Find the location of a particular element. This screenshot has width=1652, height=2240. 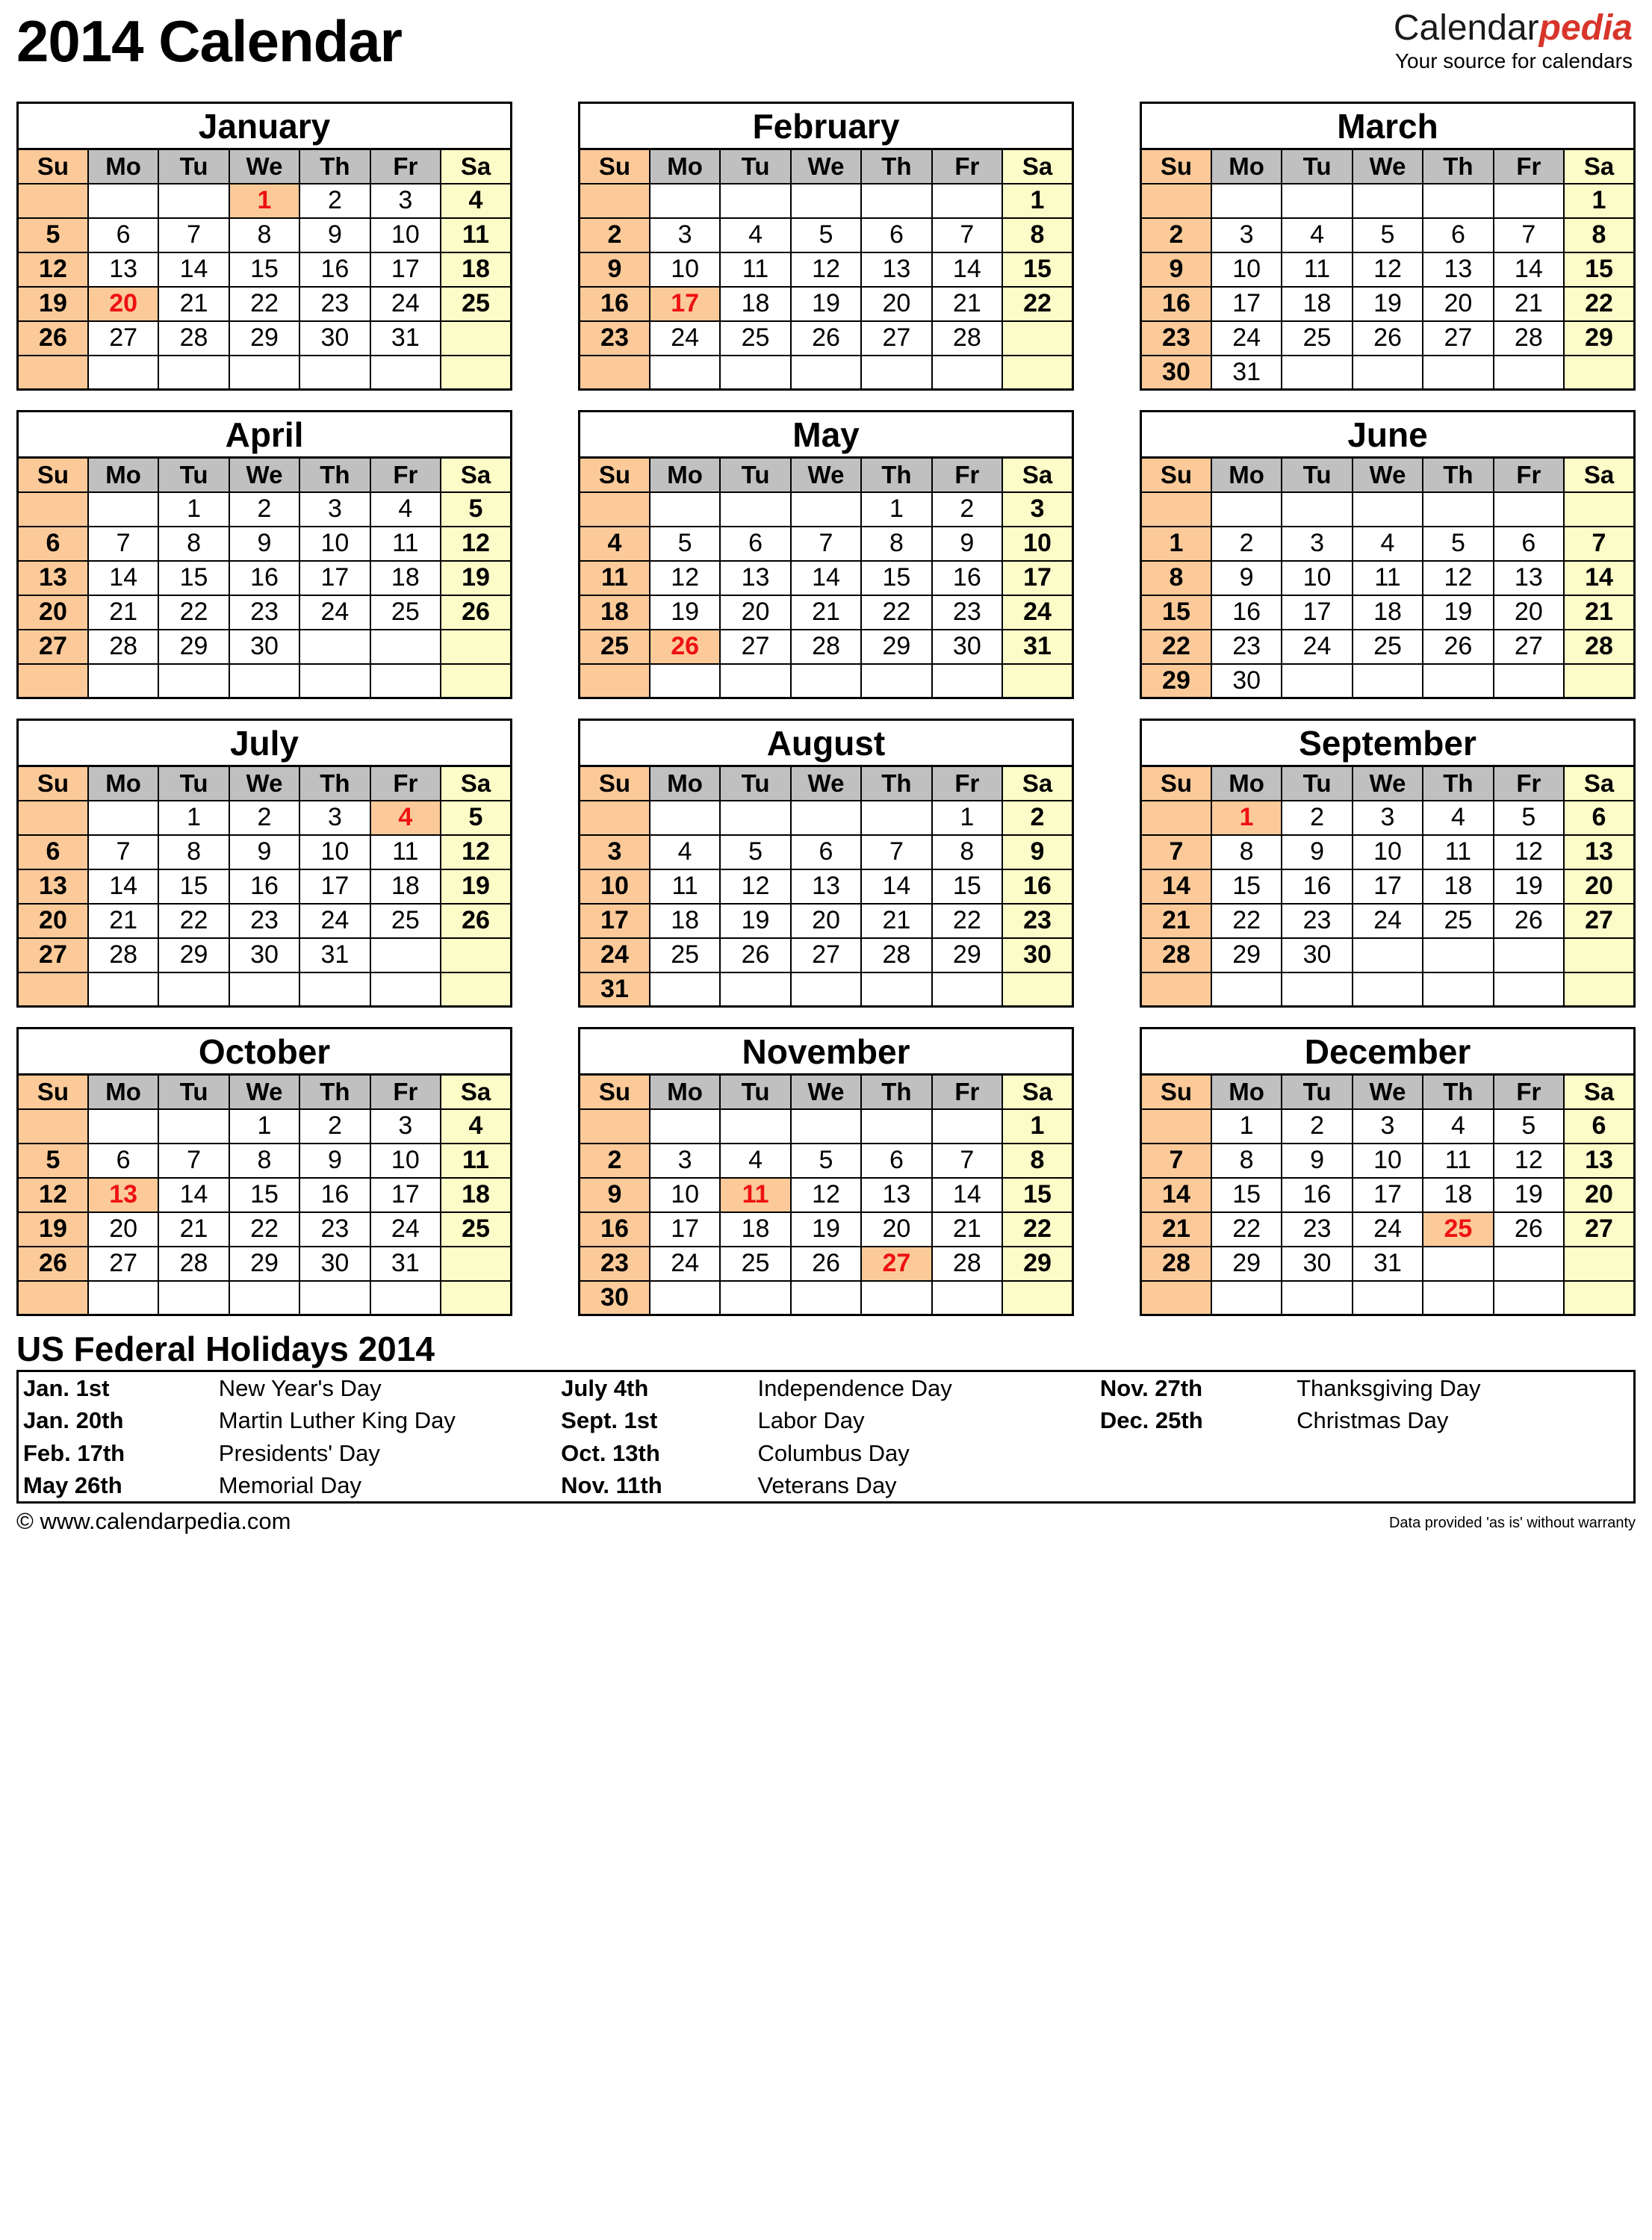

brand-wordmark: Calendarpedia is located at coordinates (1513, 28).